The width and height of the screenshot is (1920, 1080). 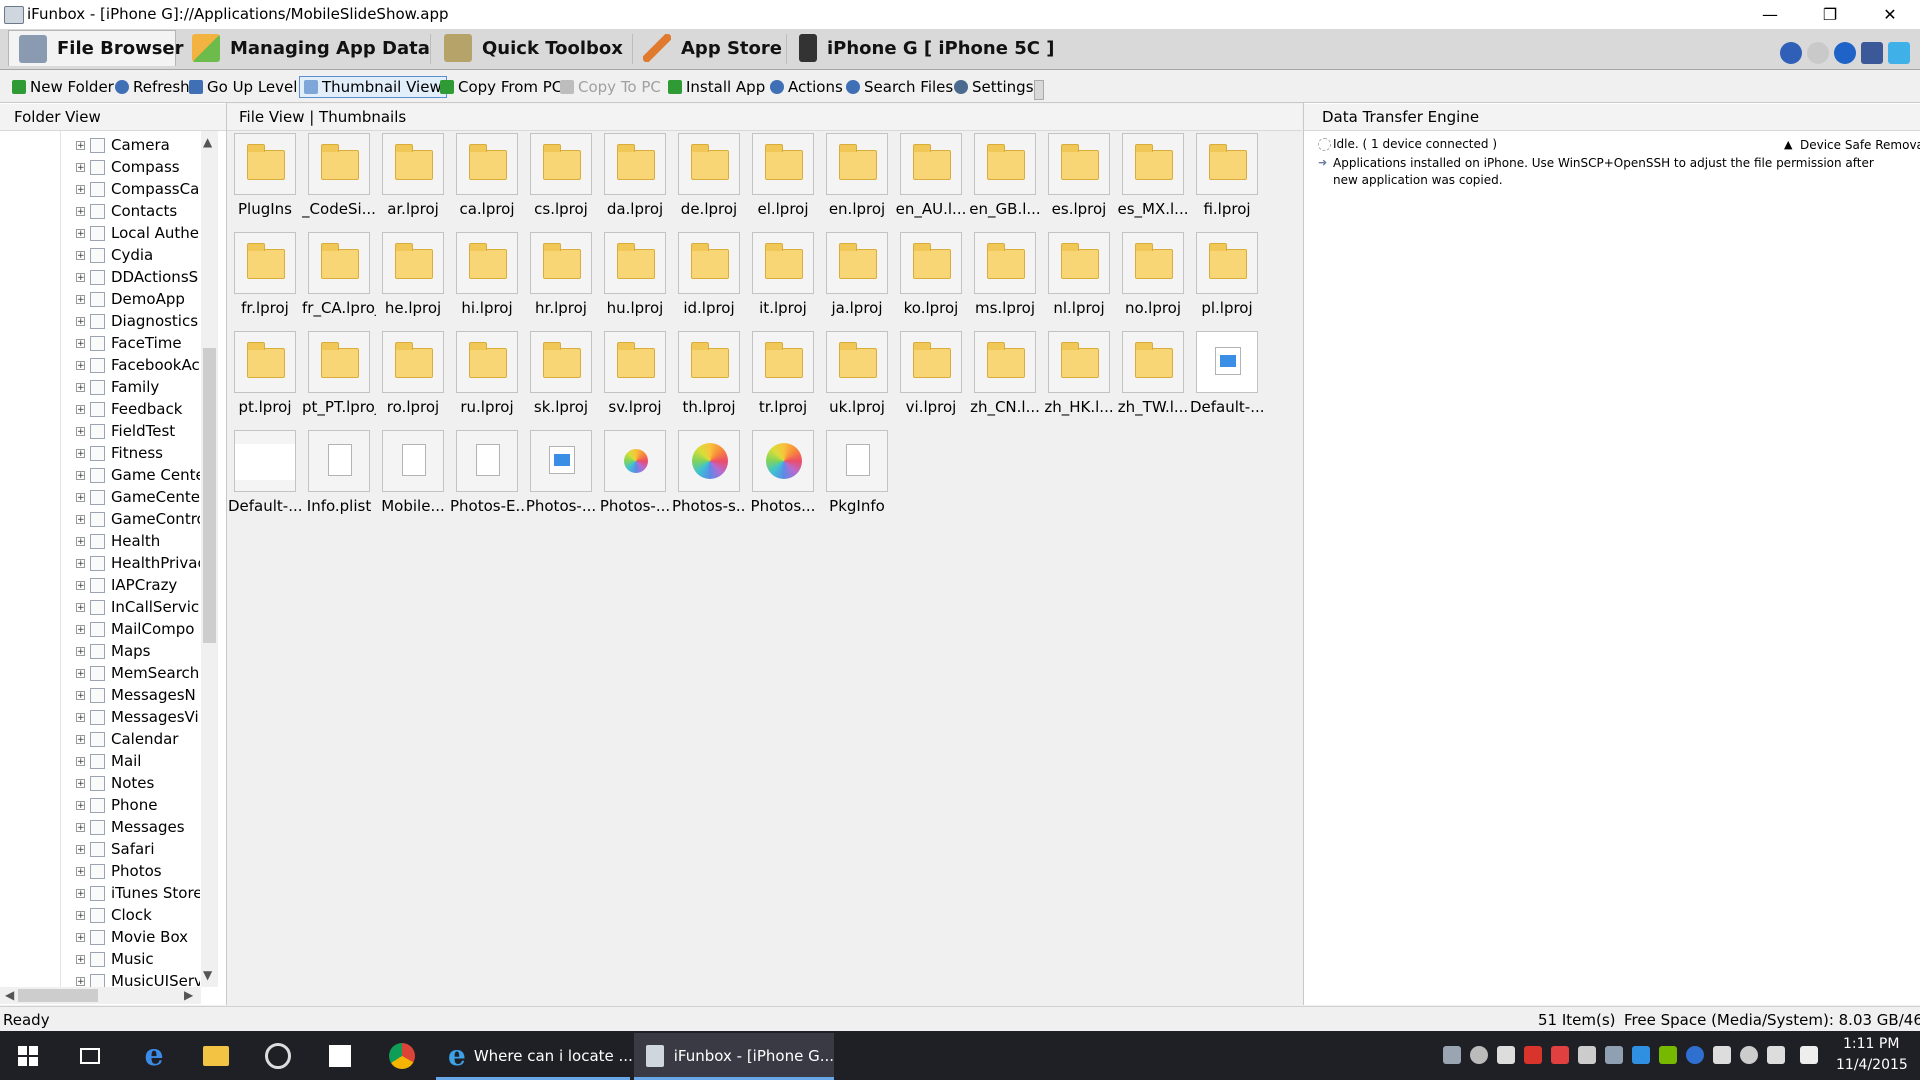 I want to click on tree-item: + Movie Box, so click(x=138, y=937).